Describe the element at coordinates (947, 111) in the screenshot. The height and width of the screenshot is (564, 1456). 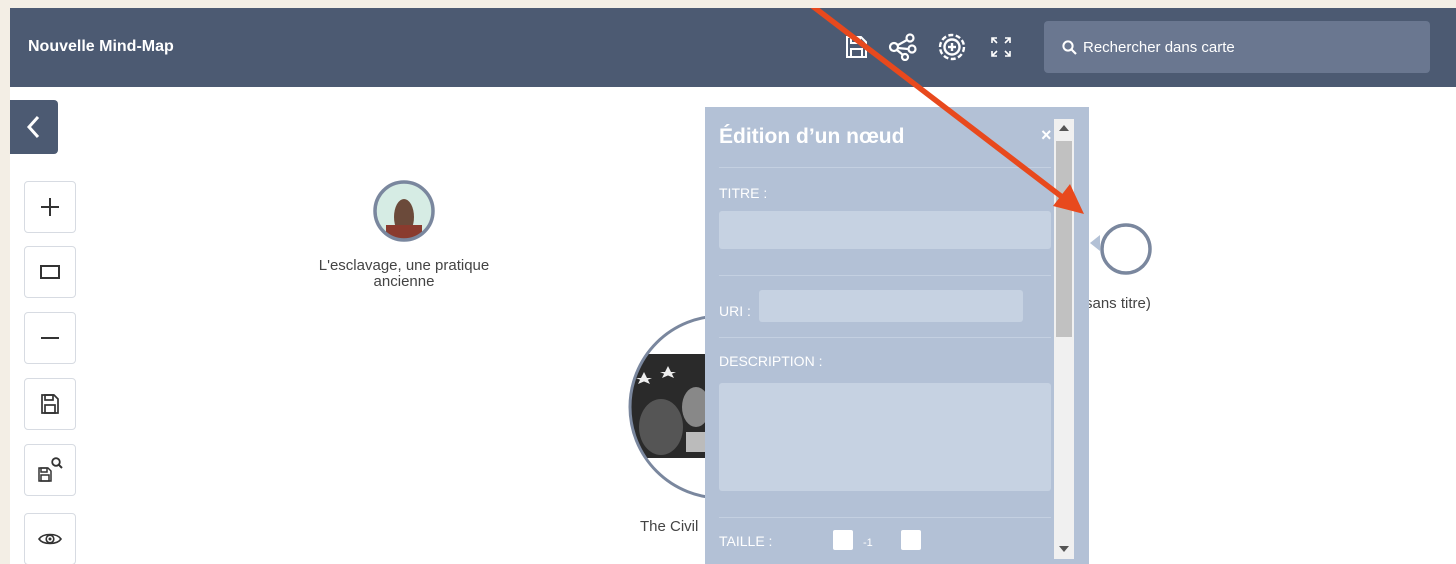
I see `annotation-arrow` at that location.